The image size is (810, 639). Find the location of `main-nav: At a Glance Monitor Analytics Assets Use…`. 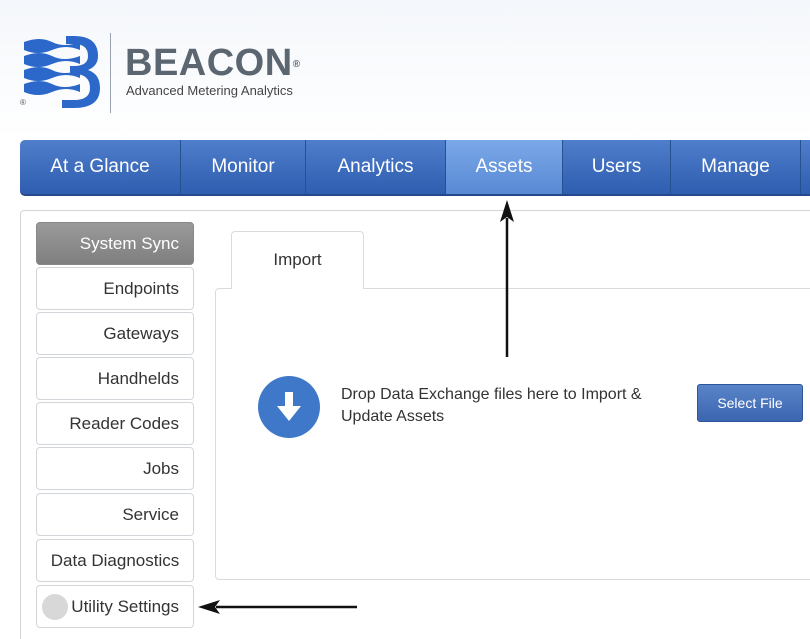

main-nav: At a Glance Monitor Analytics Assets Use… is located at coordinates (415, 168).